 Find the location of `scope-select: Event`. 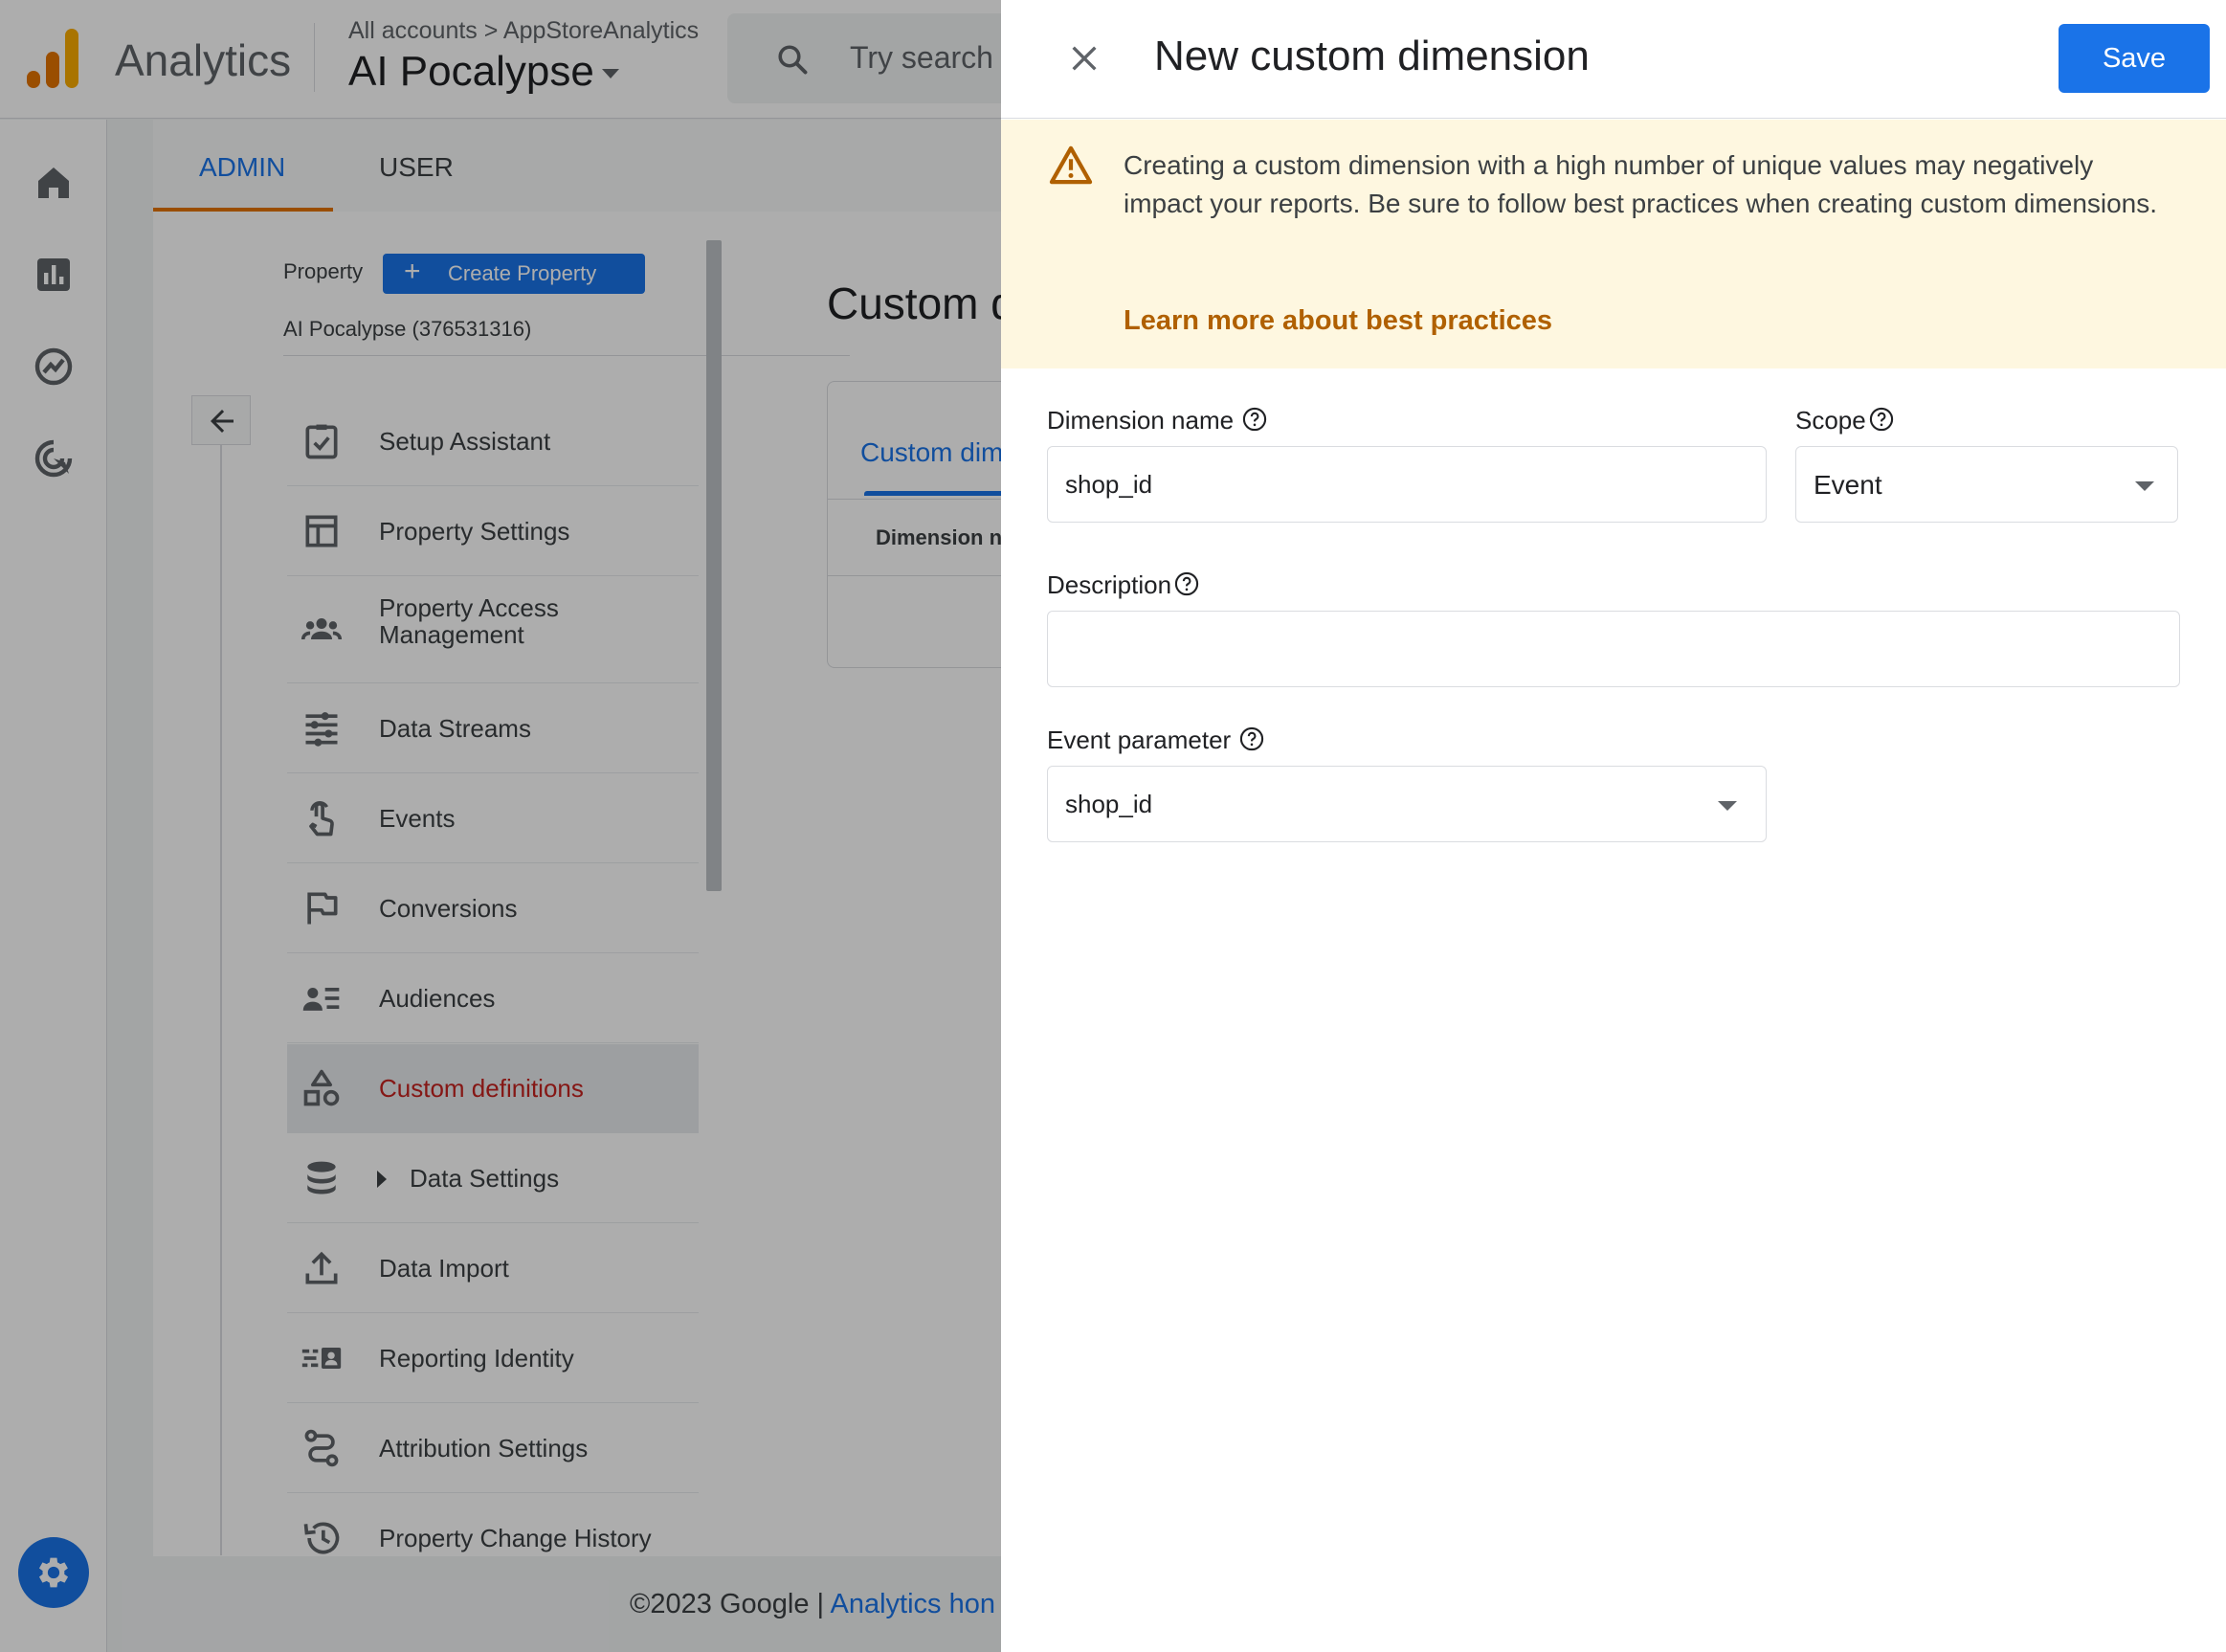

scope-select: Event is located at coordinates (1986, 484).